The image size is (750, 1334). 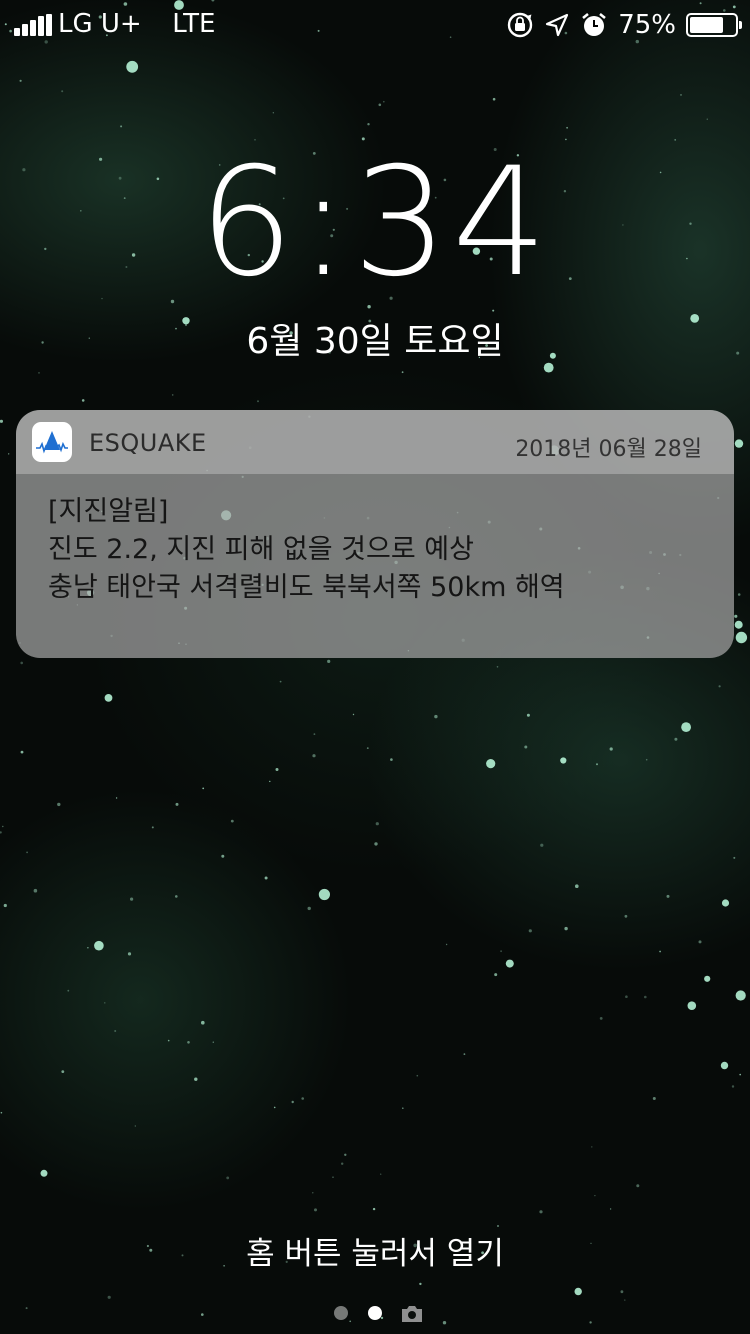 I want to click on app-icon, so click(x=52, y=442).